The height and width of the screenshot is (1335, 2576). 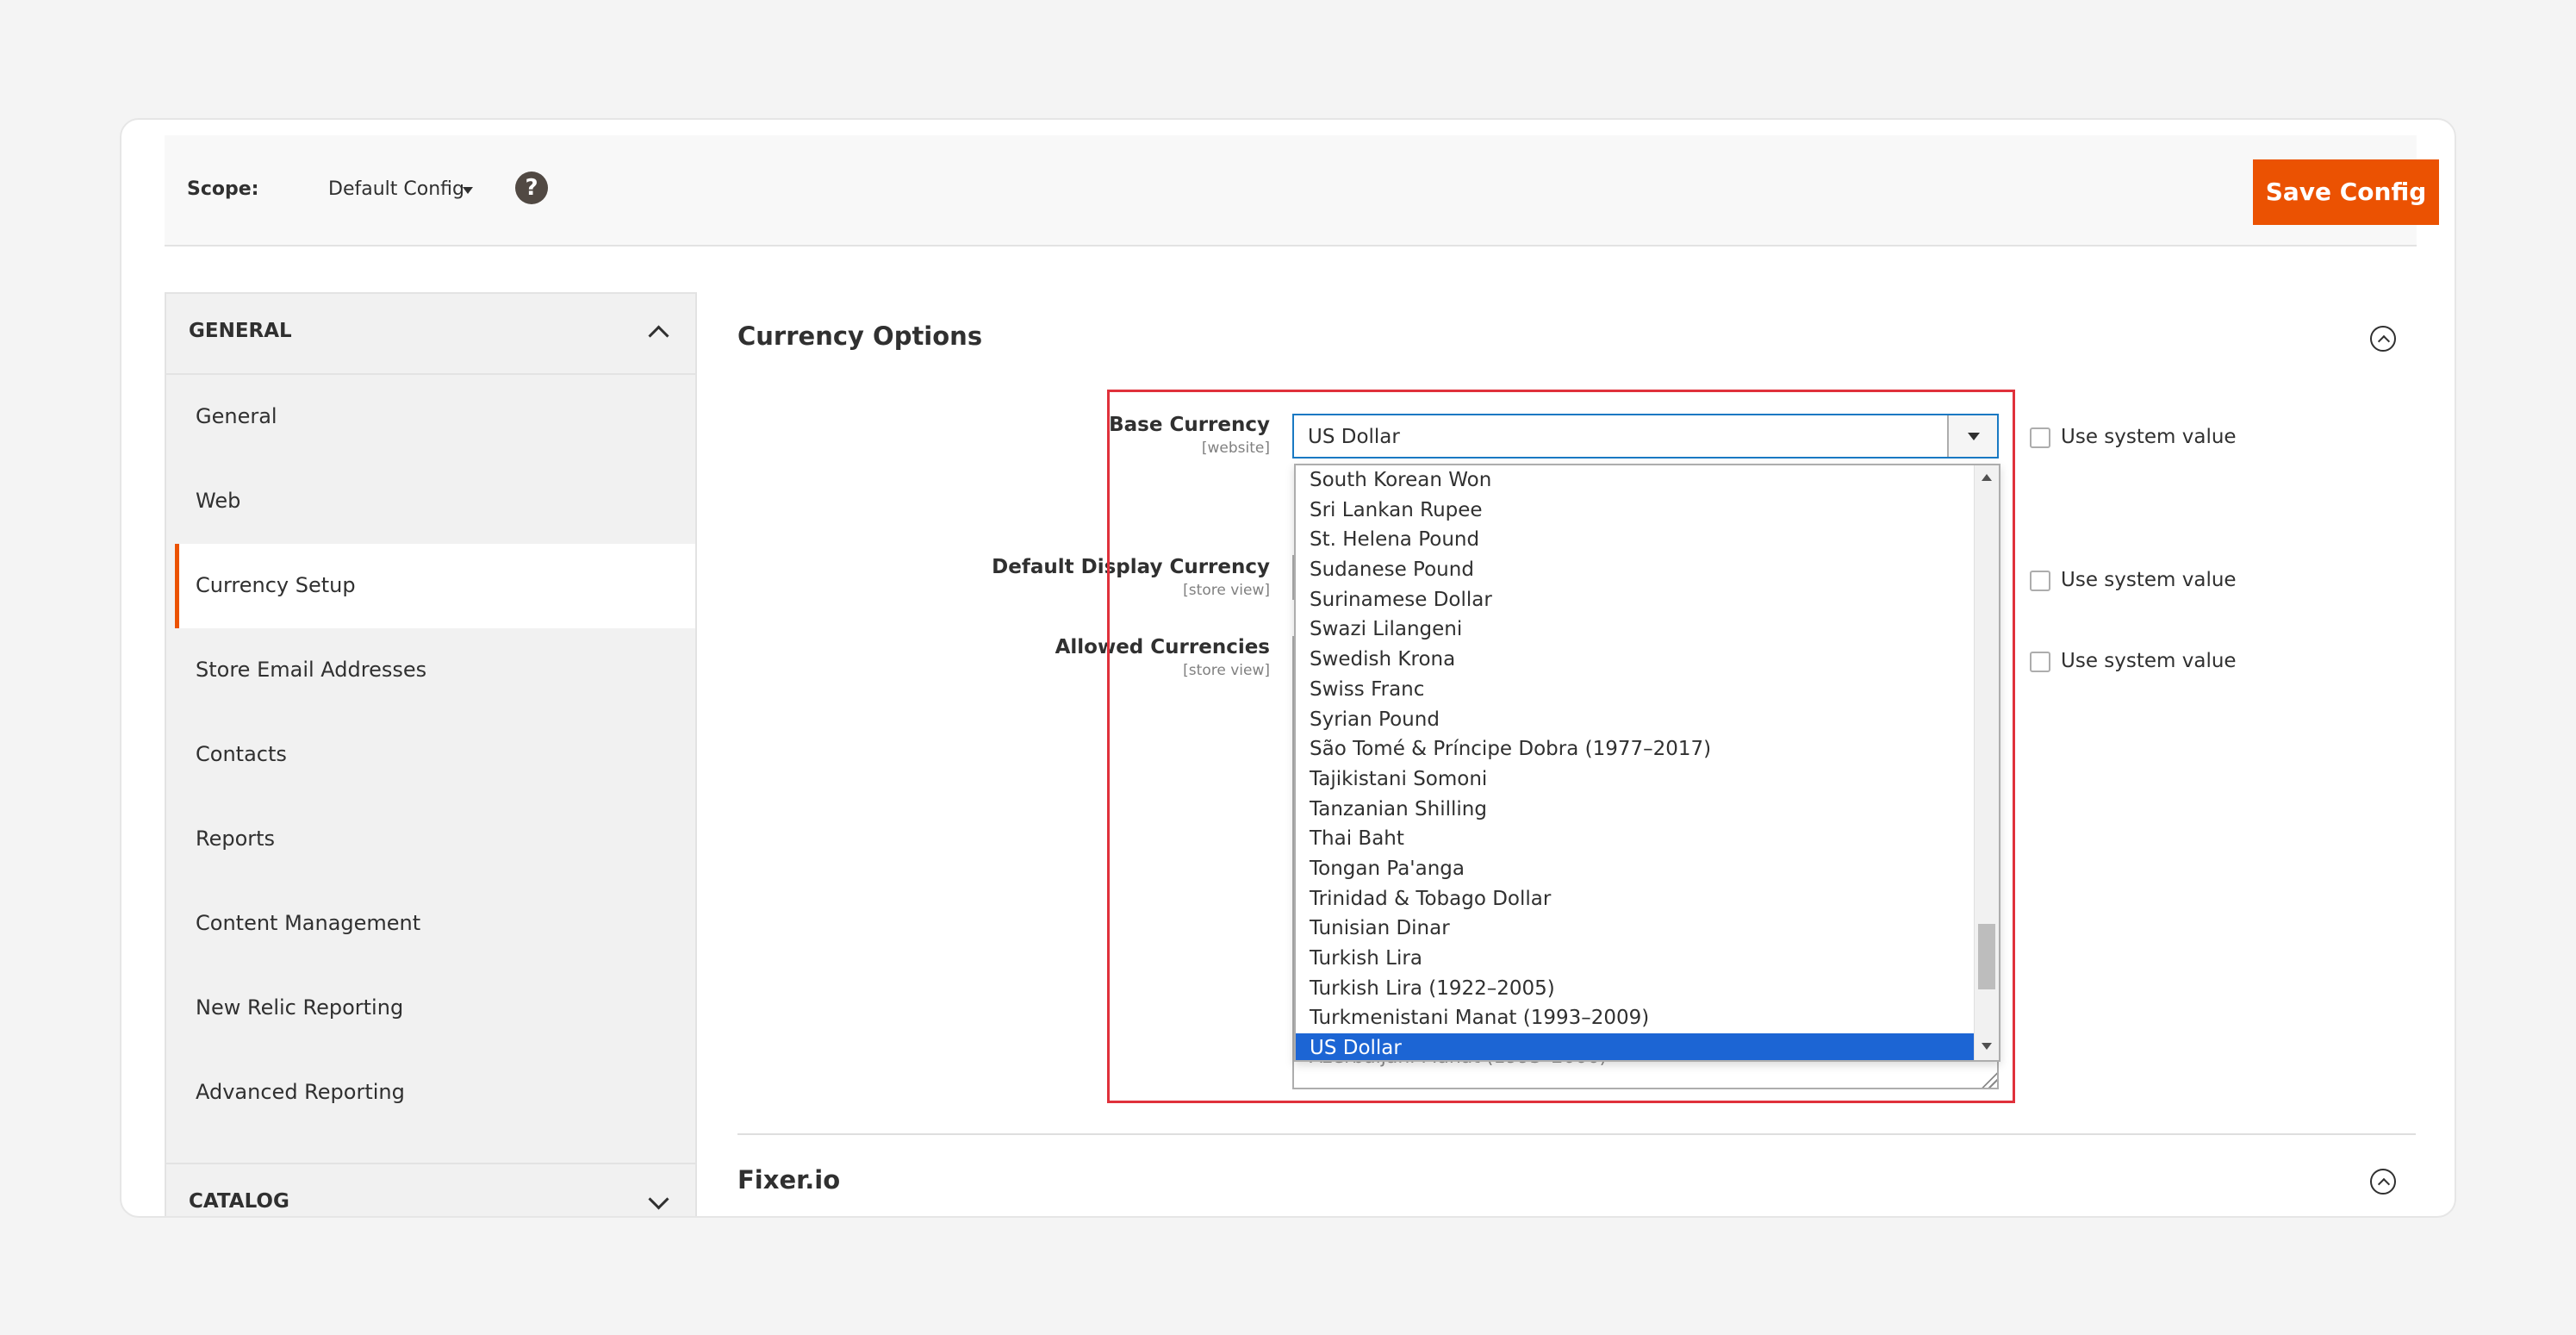 I want to click on sidebar-item-store-email-addresses: Store Email Addresses, so click(x=431, y=670).